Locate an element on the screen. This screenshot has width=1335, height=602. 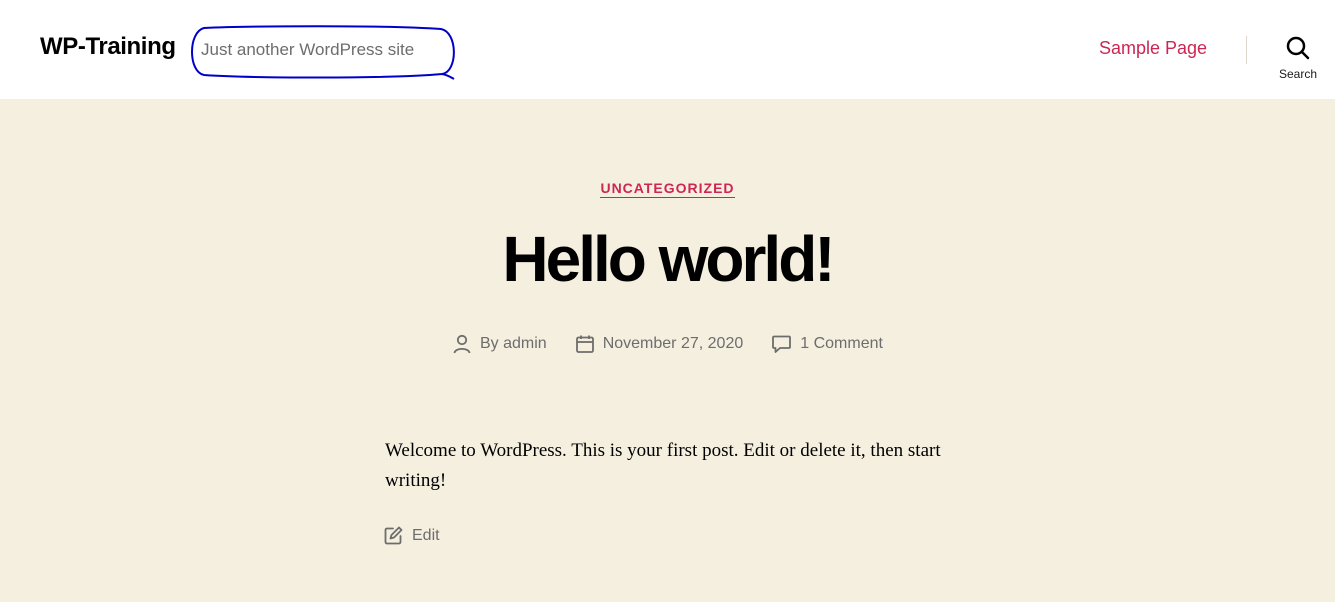
search-icon is located at coordinates (1298, 48).